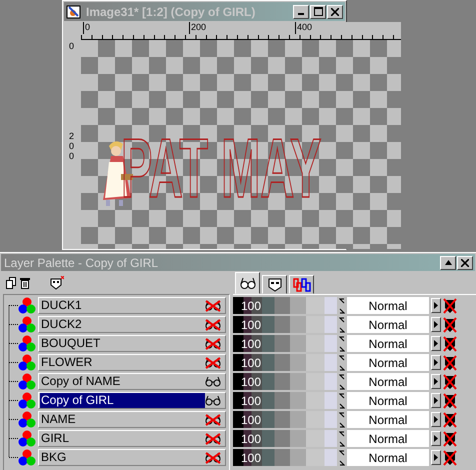  I want to click on ruler-label: 0, so click(136, 28).